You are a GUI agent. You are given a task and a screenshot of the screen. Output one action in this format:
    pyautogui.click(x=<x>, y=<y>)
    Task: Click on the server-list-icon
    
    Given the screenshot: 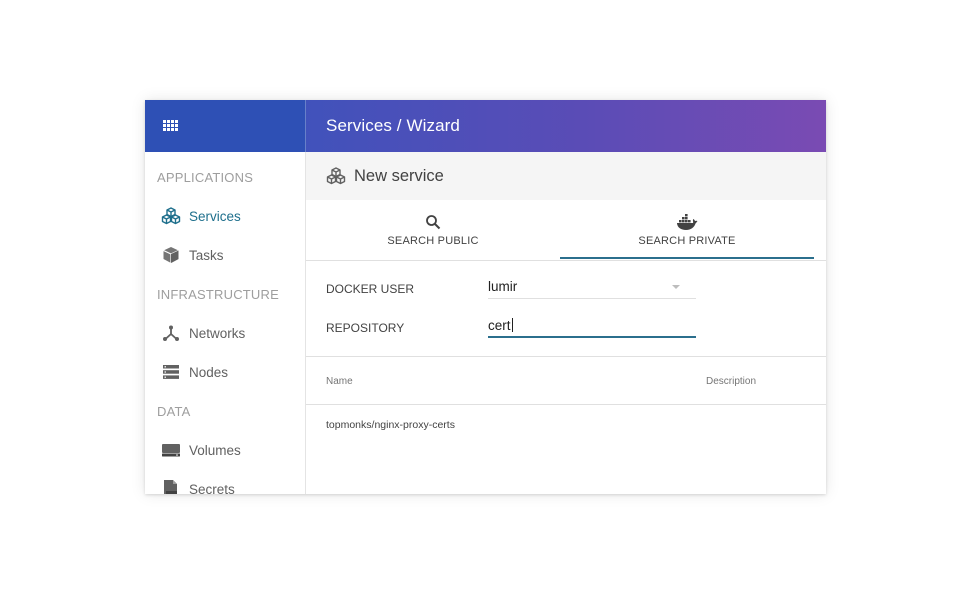 What is the action you would take?
    pyautogui.click(x=171, y=372)
    